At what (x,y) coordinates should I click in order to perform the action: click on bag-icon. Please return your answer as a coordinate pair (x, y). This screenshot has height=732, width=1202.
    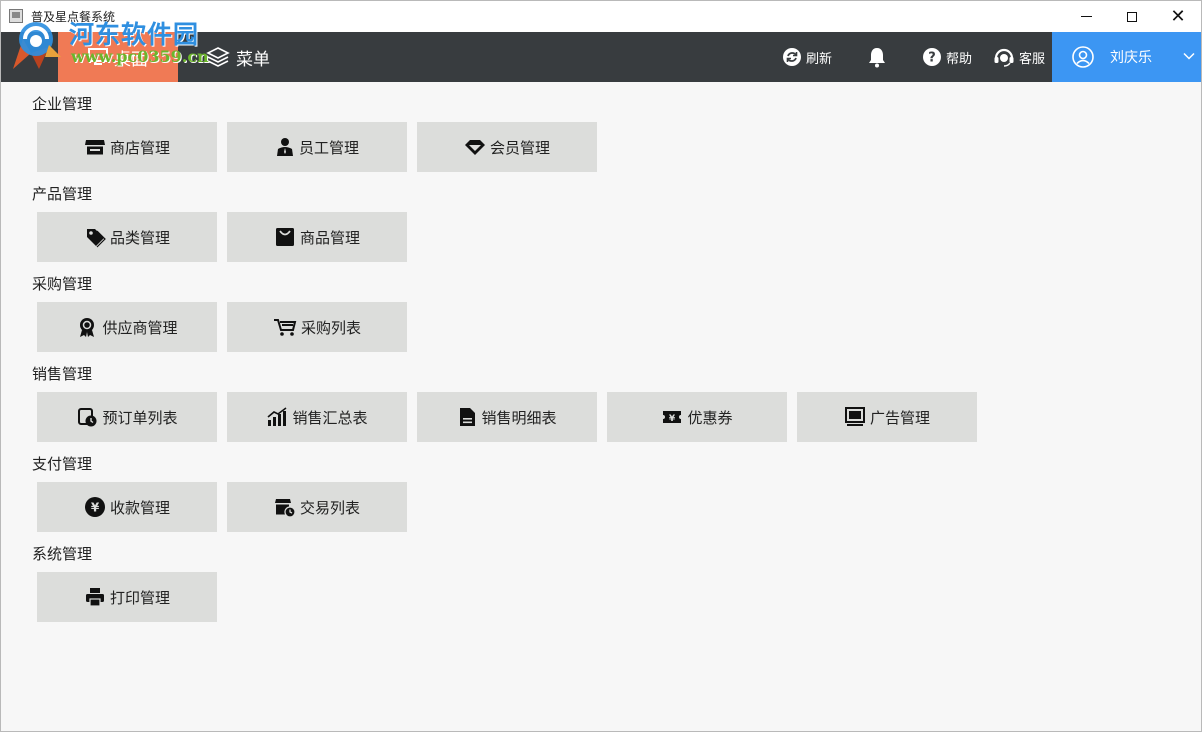
    Looking at the image, I should click on (284, 237).